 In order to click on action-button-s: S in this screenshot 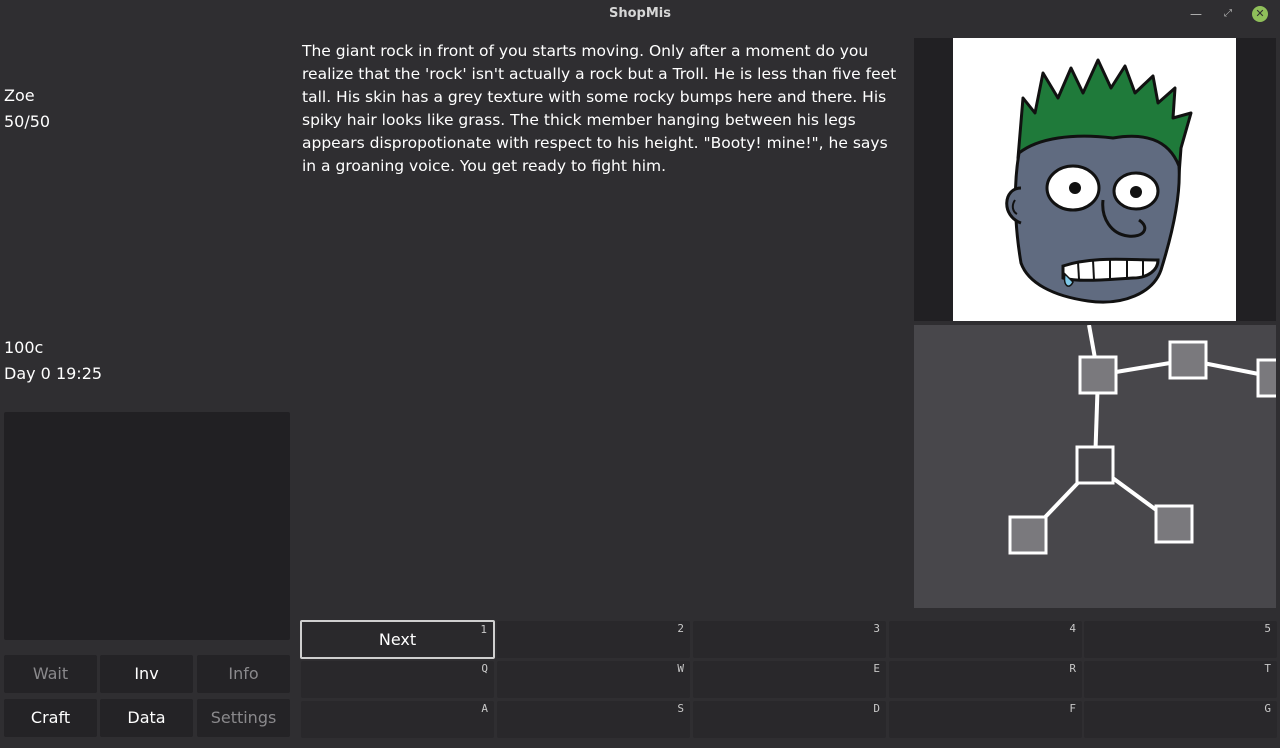, I will do `click(593, 719)`.